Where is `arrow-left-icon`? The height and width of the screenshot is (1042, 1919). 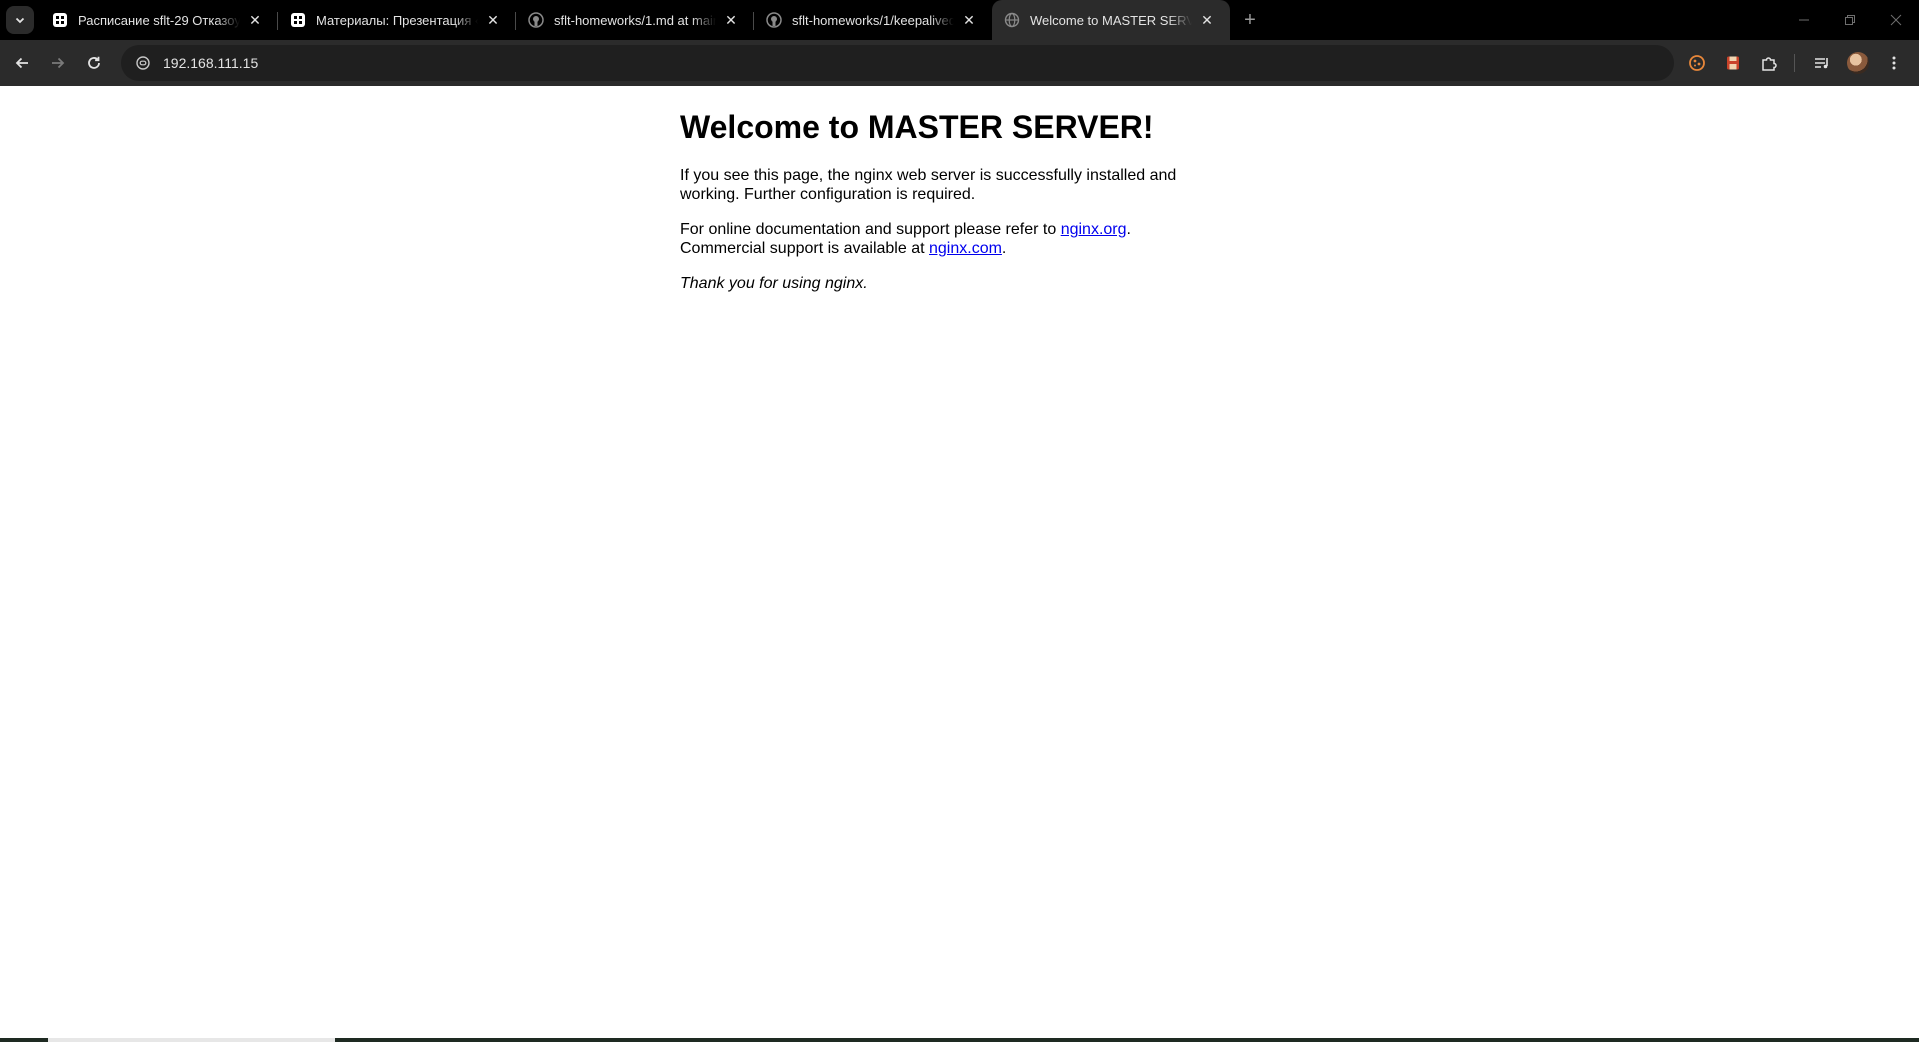
arrow-left-icon is located at coordinates (21, 63).